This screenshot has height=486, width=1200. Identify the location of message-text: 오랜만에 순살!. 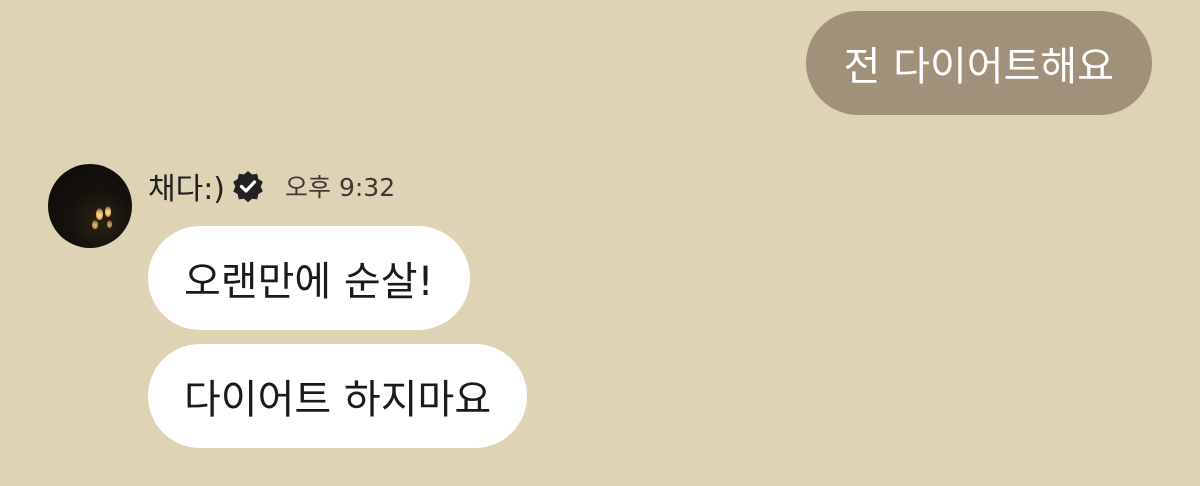
(309, 282).